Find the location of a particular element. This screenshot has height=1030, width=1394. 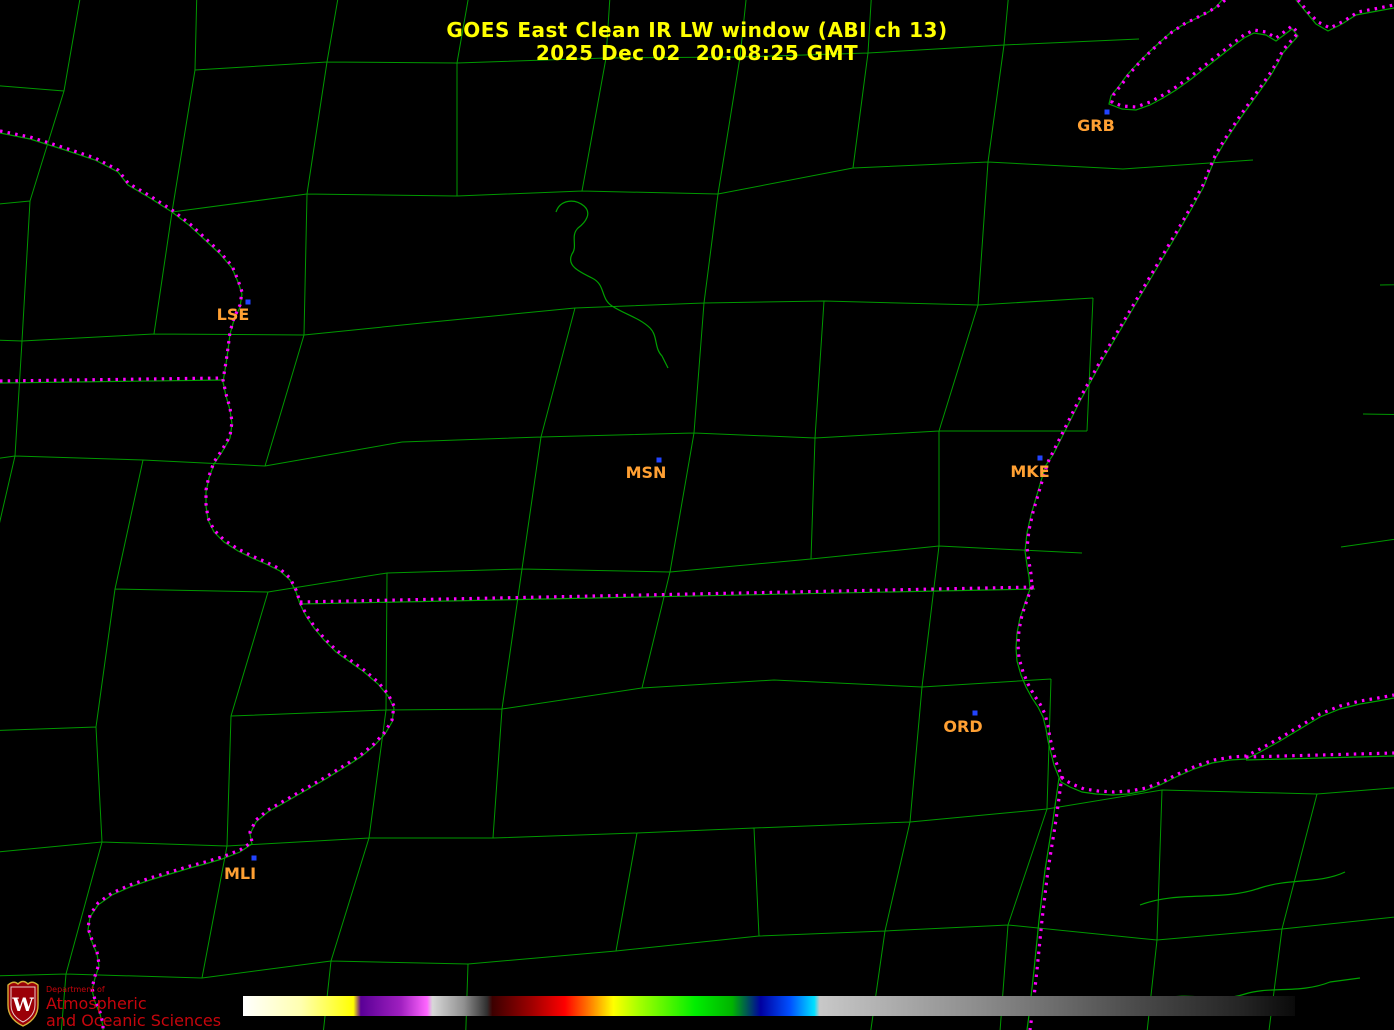

station-dot-lse is located at coordinates (248, 302).